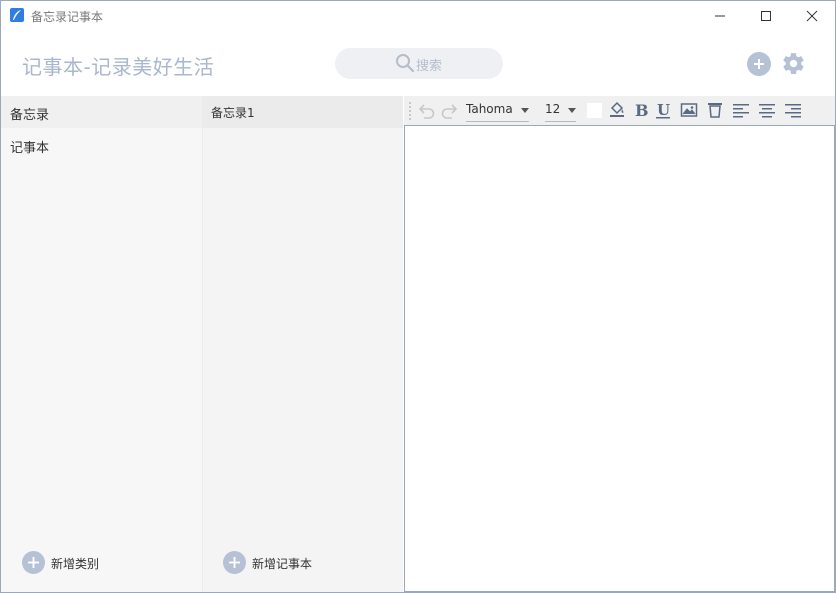 The width and height of the screenshot is (836, 593). What do you see at coordinates (17, 15) in the screenshot?
I see `feather-icon` at bounding box center [17, 15].